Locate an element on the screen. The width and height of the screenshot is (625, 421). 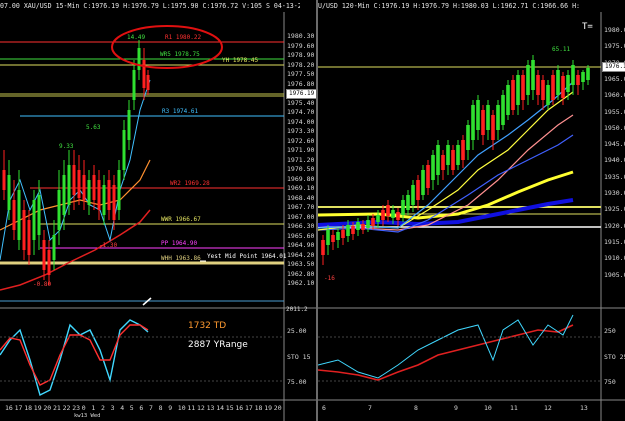
right-y-tick: 1935.00 is located at coordinates (614, 176).